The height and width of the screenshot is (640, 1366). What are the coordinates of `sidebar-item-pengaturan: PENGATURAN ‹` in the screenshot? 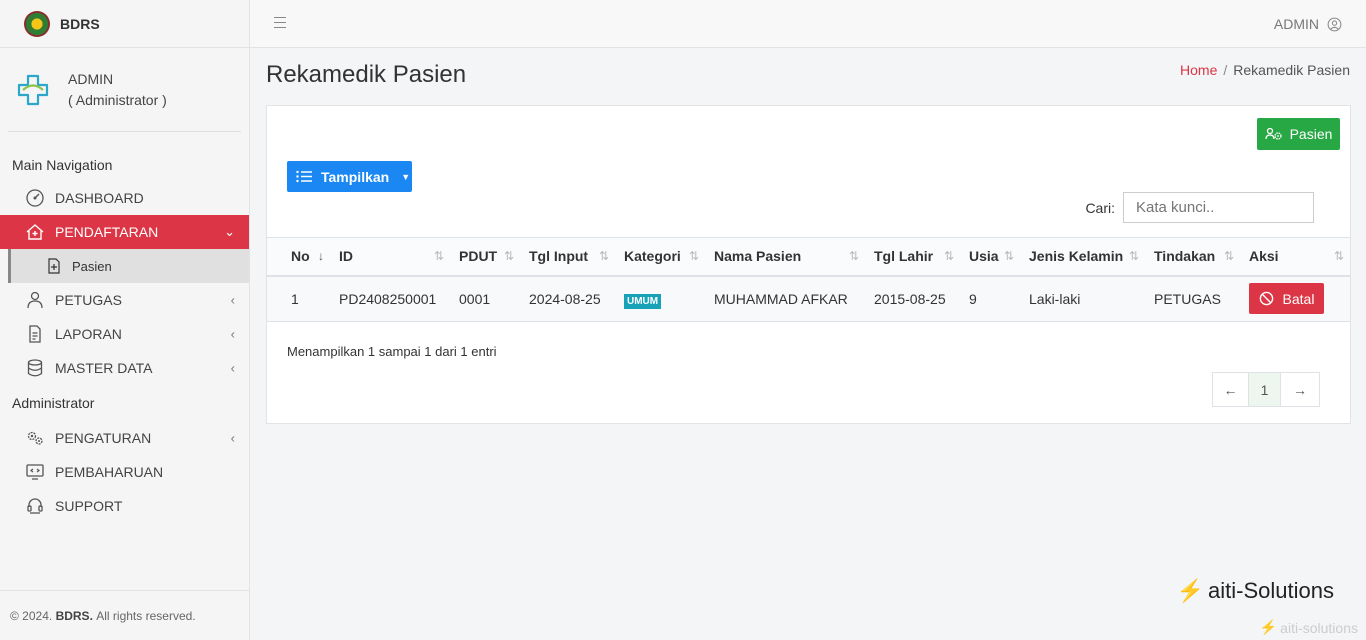 It's located at (124, 438).